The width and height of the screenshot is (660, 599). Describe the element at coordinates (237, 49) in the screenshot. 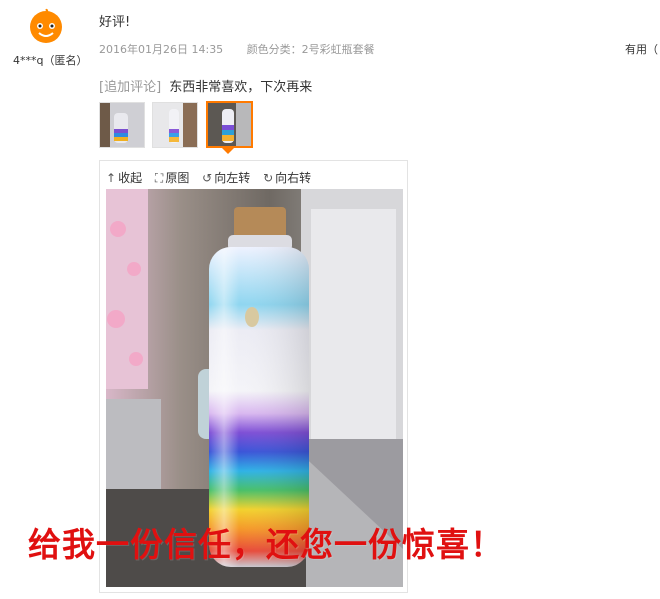

I see `review-meta: 2016年01月26日 14:35 颜色分类：2号彩虹瓶套餐` at that location.